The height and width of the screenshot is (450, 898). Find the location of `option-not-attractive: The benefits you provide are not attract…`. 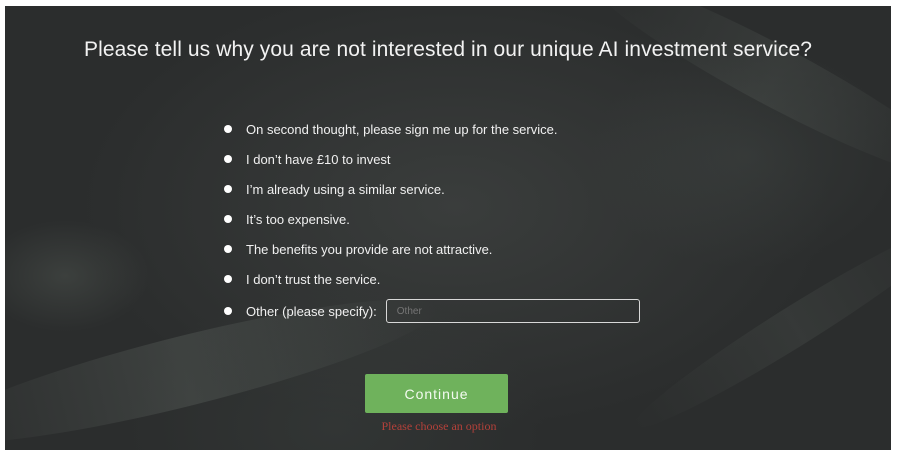

option-not-attractive: The benefits you provide are not attract… is located at coordinates (430, 249).